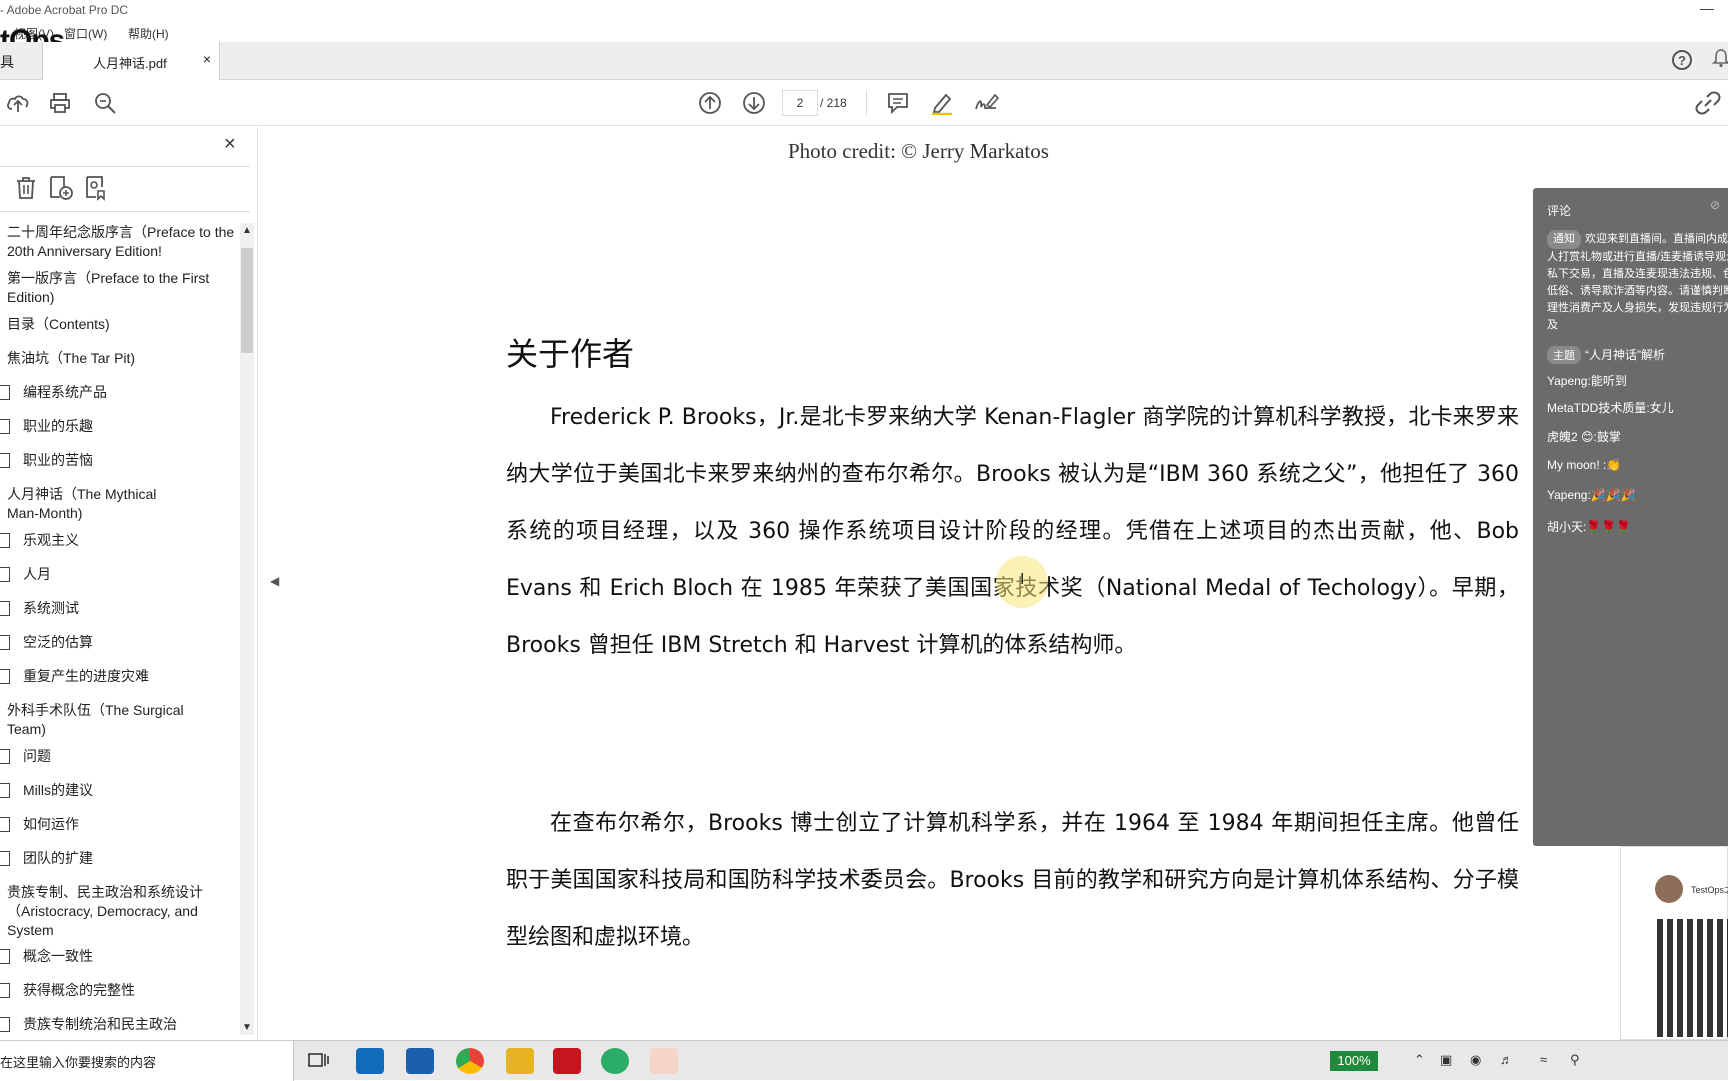 This screenshot has height=1081, width=1728. I want to click on taskbar-search-input: 在这里输入你要搜索的内容, so click(147, 1061).